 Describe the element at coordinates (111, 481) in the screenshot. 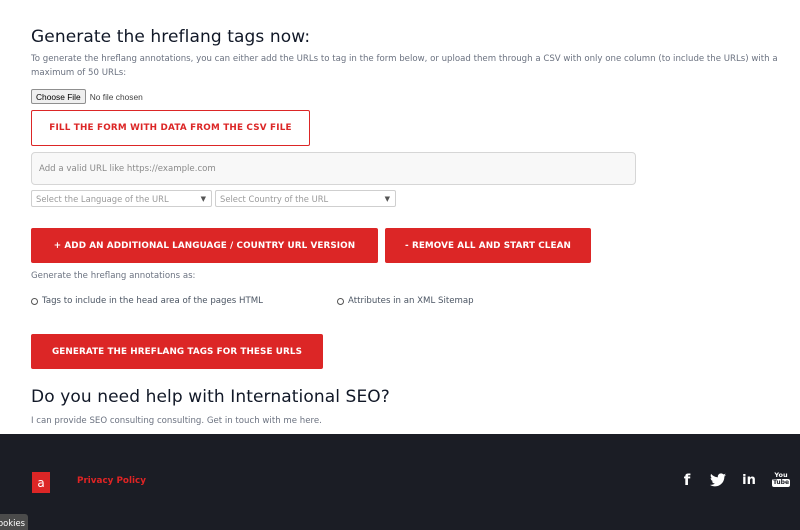

I see `privacy-policy-link: Privacy Policy` at that location.